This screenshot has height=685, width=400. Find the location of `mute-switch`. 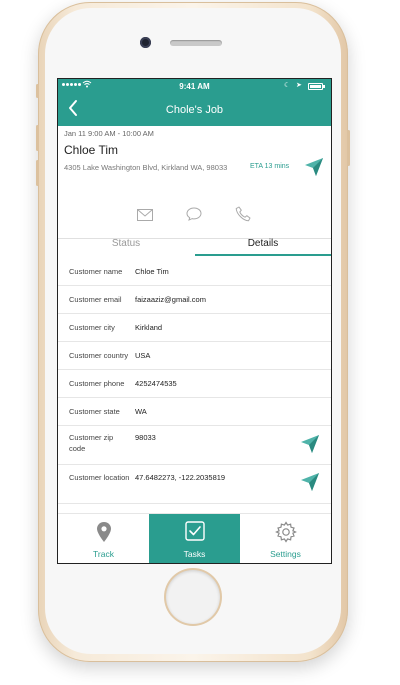

mute-switch is located at coordinates (37, 91).